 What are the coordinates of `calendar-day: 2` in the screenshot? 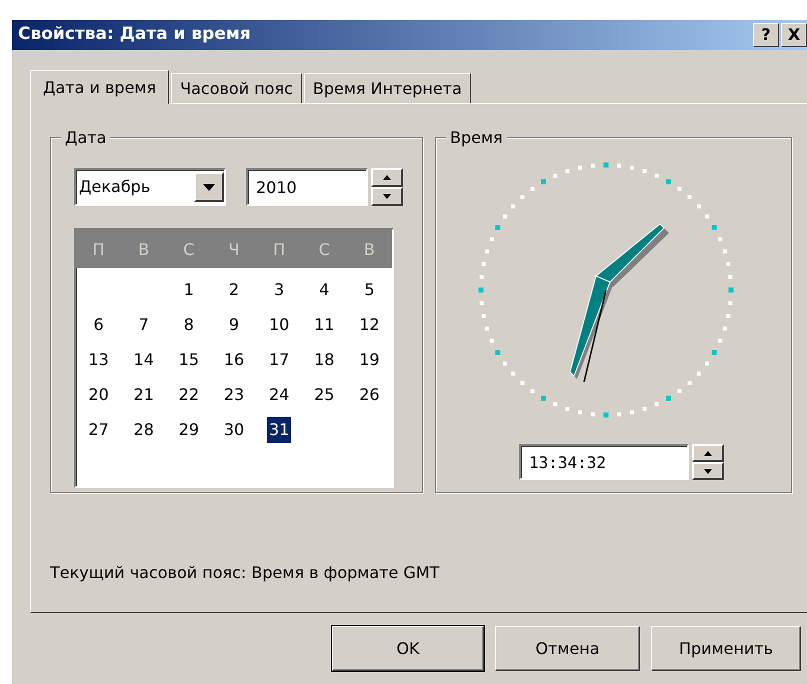 It's located at (234, 290).